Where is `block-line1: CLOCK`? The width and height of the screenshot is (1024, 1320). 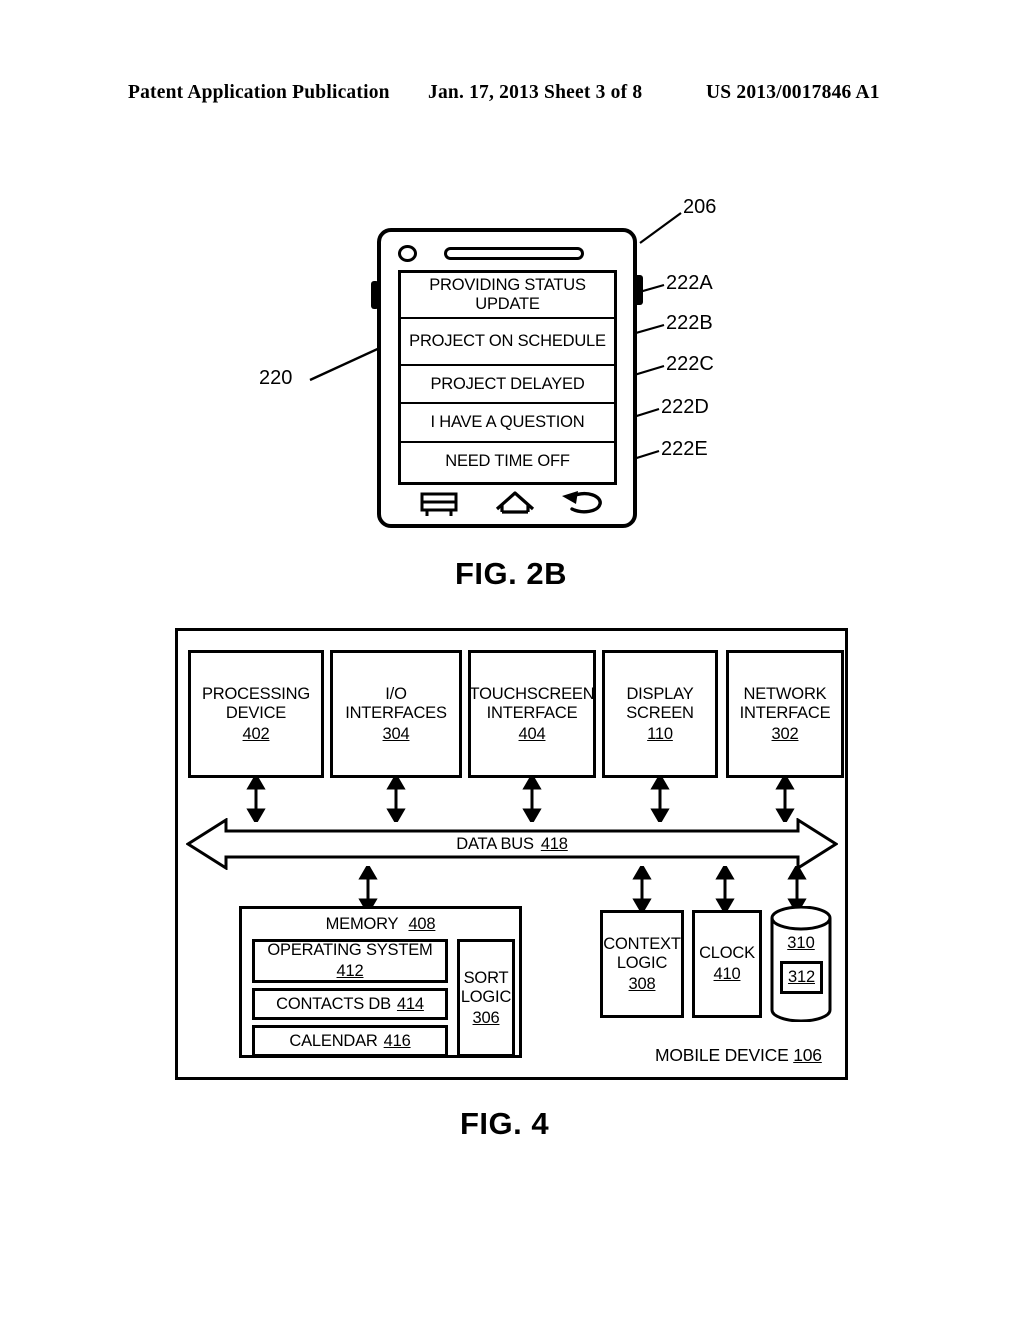
block-line1: CLOCK is located at coordinates (727, 953).